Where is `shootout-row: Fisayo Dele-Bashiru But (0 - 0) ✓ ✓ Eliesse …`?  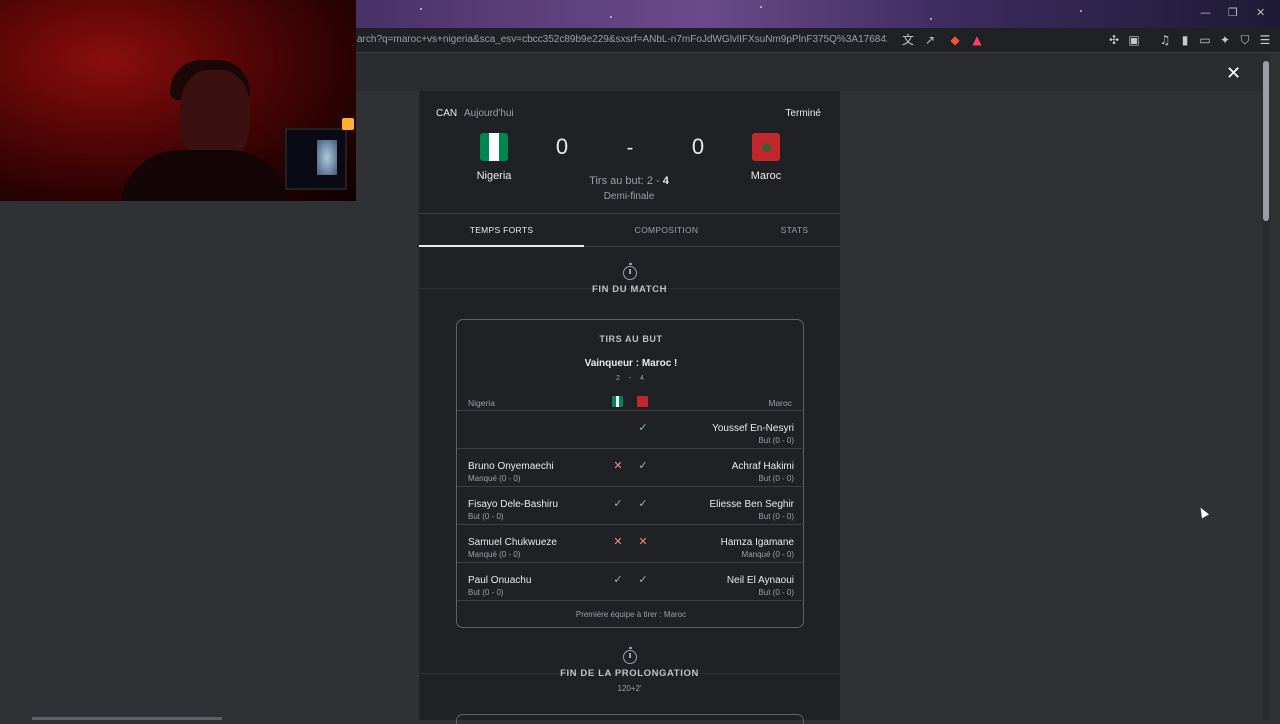
shootout-row: Fisayo Dele-Bashiru But (0 - 0) ✓ ✓ Eliesse … is located at coordinates (631, 505).